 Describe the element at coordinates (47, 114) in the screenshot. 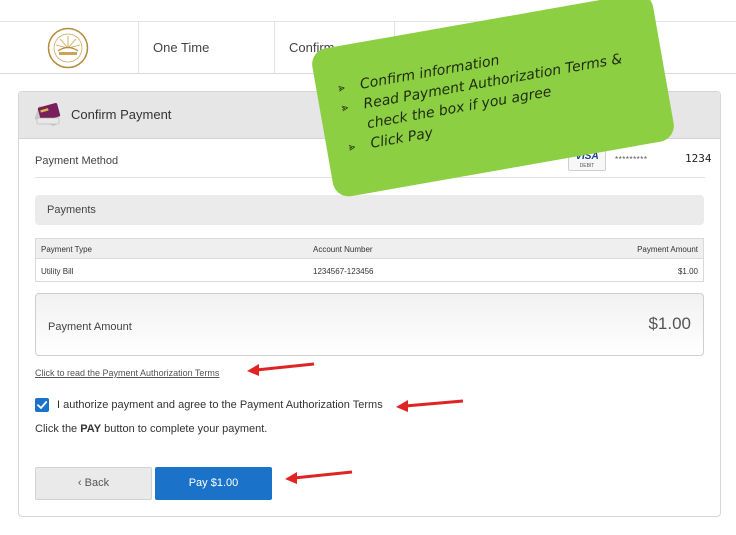

I see `credit-card-icon` at that location.